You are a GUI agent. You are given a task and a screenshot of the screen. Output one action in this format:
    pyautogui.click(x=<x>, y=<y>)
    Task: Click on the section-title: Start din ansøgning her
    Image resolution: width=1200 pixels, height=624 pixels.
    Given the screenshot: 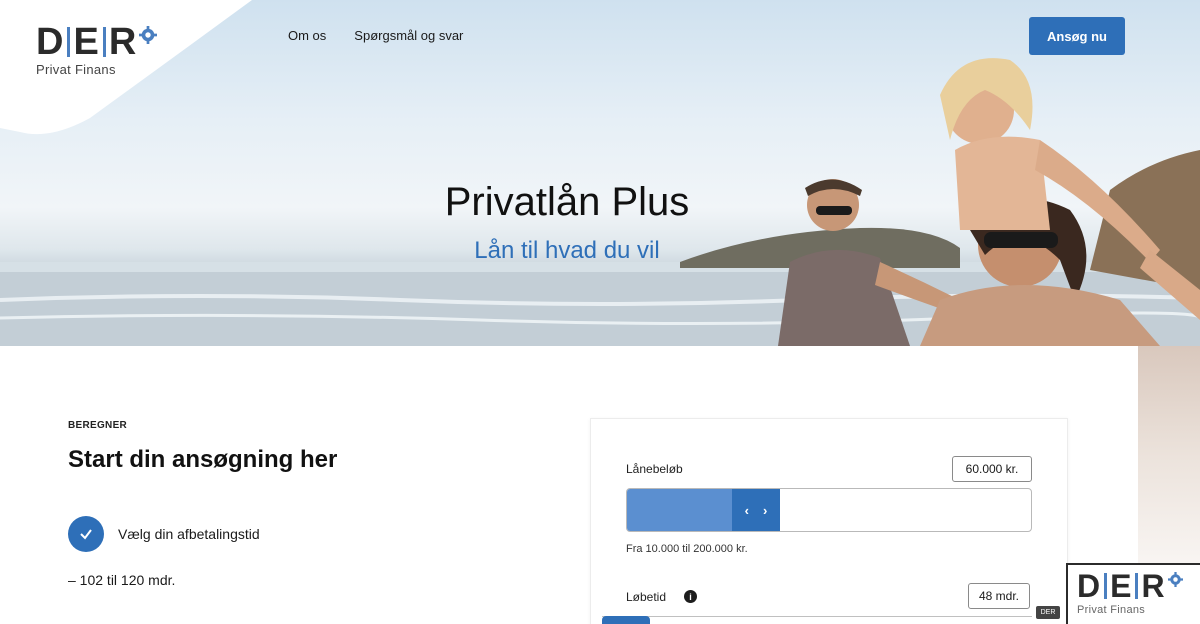 What is the action you would take?
    pyautogui.click(x=203, y=459)
    